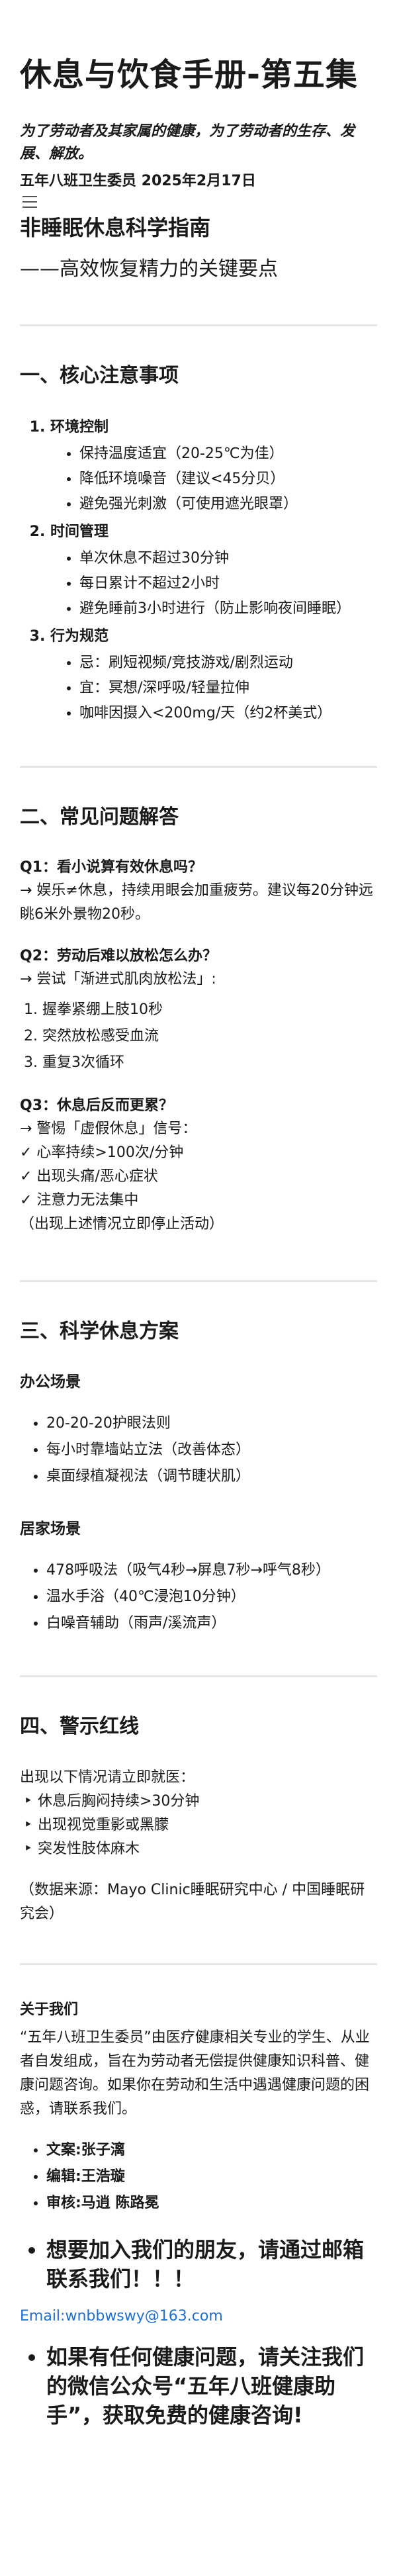 The height and width of the screenshot is (2576, 397). Describe the element at coordinates (228, 663) in the screenshot. I see `list-item: 忌：刷短视频/竞技游戏/剧烈运动` at that location.